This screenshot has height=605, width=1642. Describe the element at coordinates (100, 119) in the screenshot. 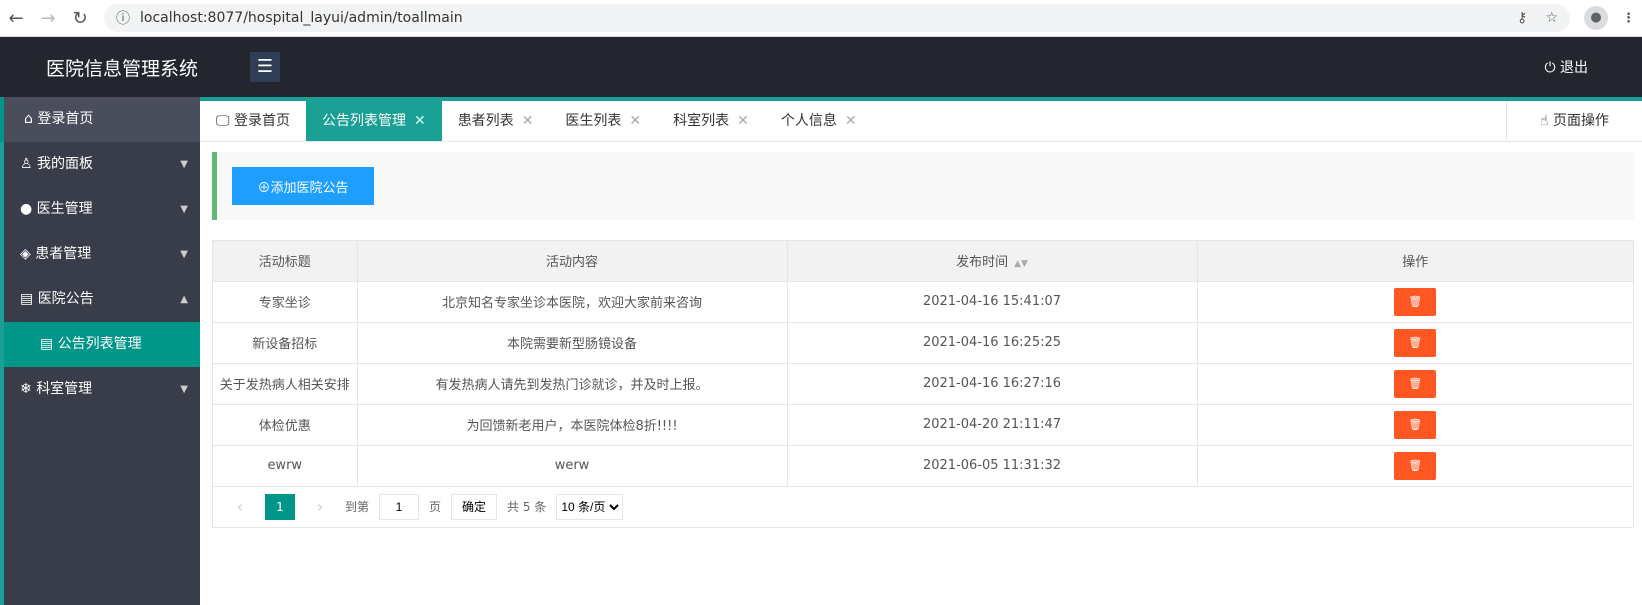

I see `sidebar-item-home: ⌂ 登录首页` at that location.